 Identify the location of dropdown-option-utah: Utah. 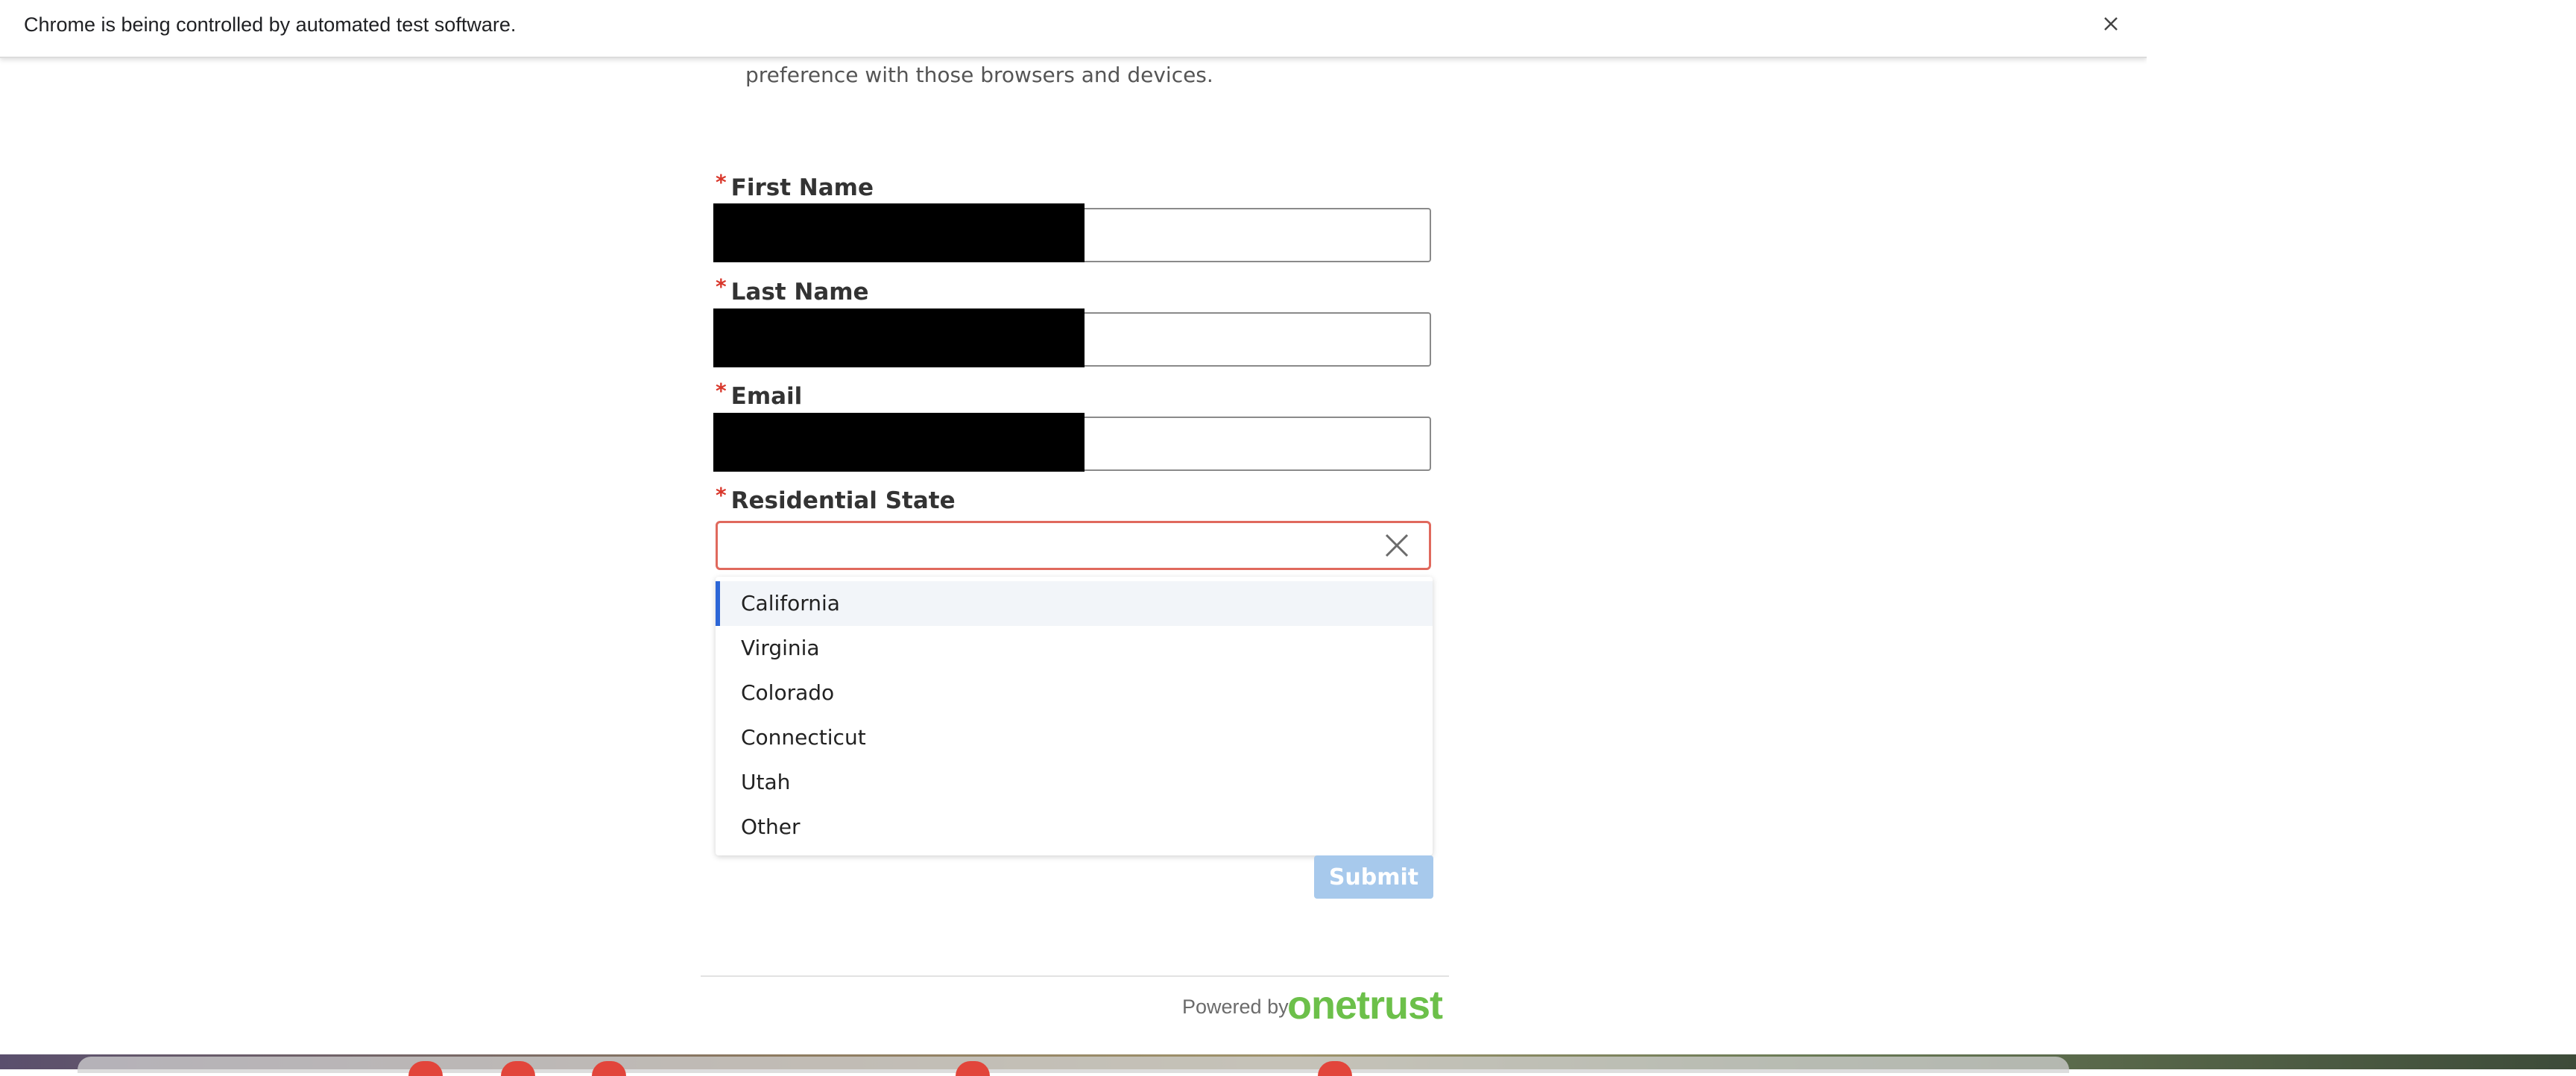
(1074, 782).